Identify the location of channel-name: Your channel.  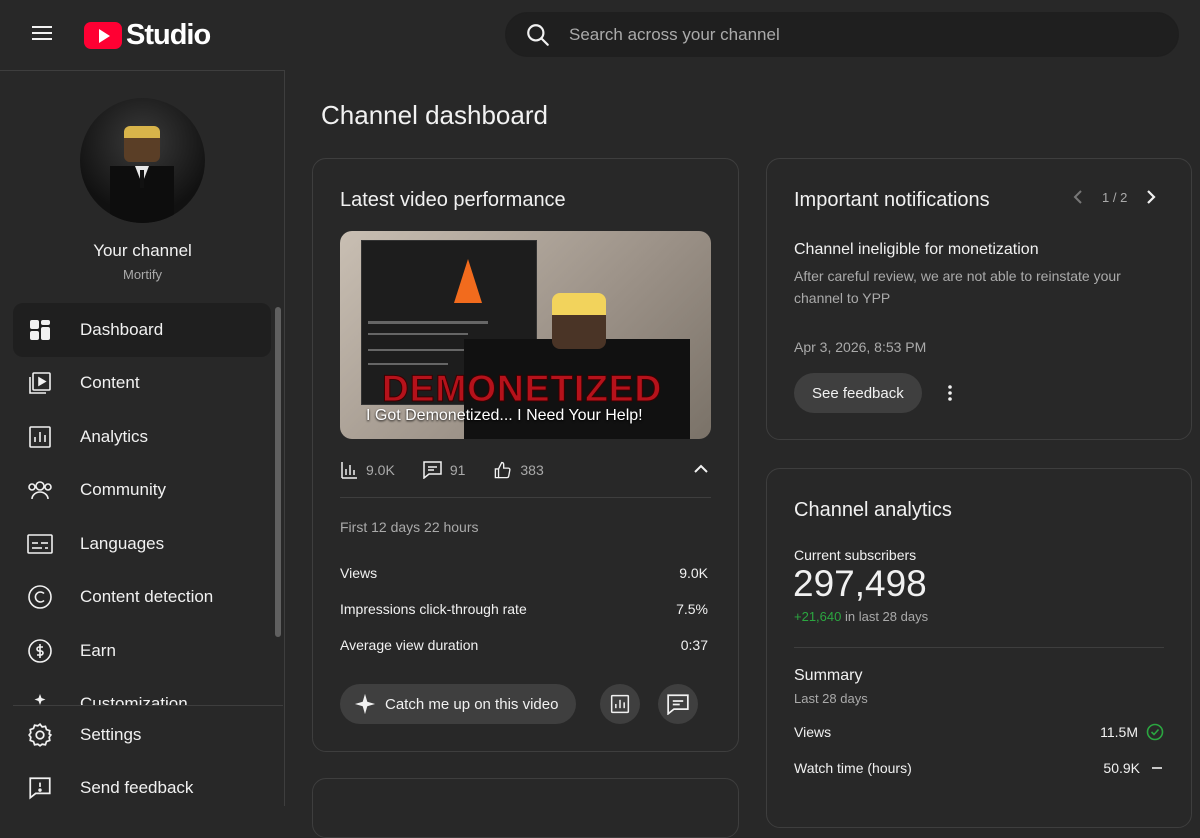
(142, 251).